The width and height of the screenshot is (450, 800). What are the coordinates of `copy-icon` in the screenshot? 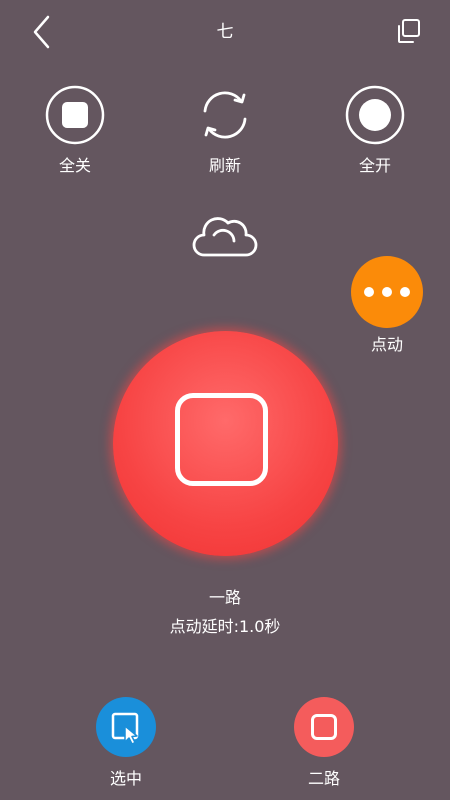 It's located at (409, 31).